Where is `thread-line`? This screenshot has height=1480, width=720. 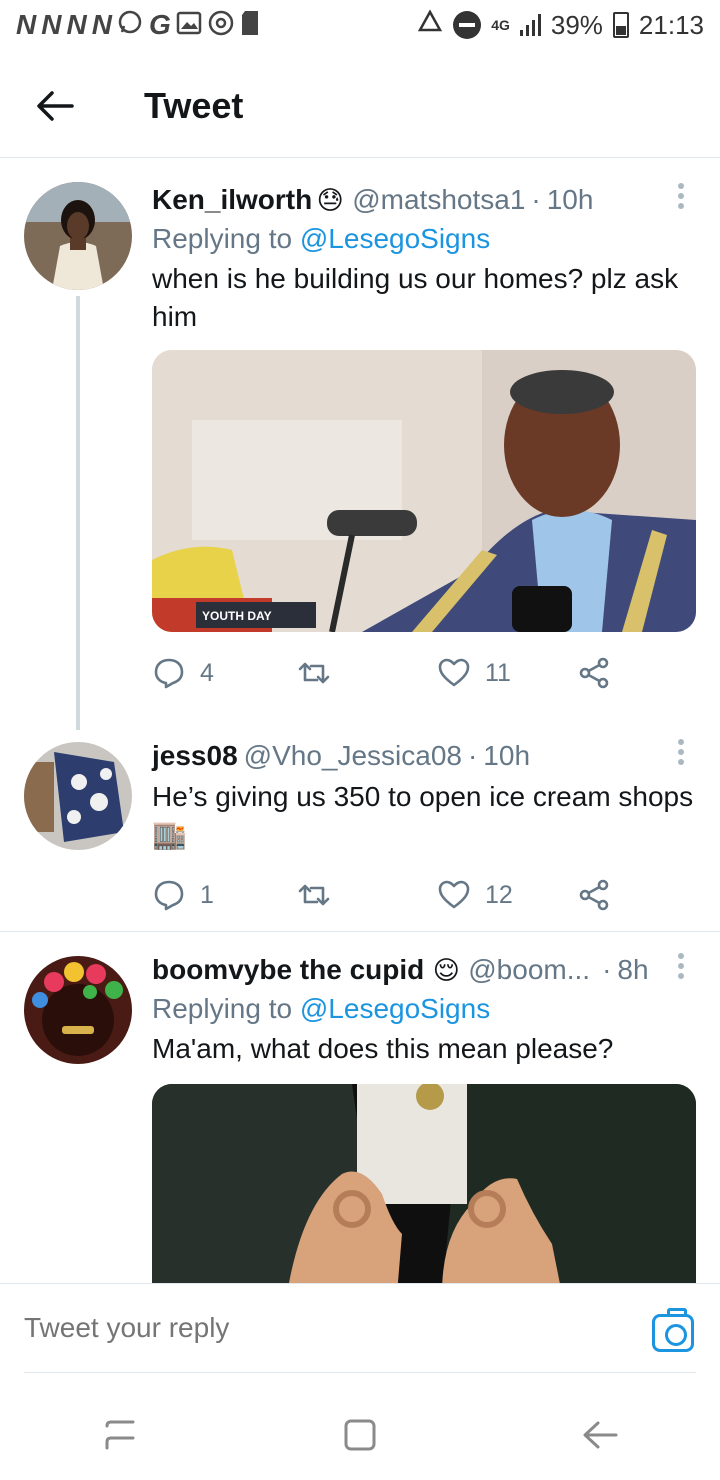
thread-line is located at coordinates (78, 513).